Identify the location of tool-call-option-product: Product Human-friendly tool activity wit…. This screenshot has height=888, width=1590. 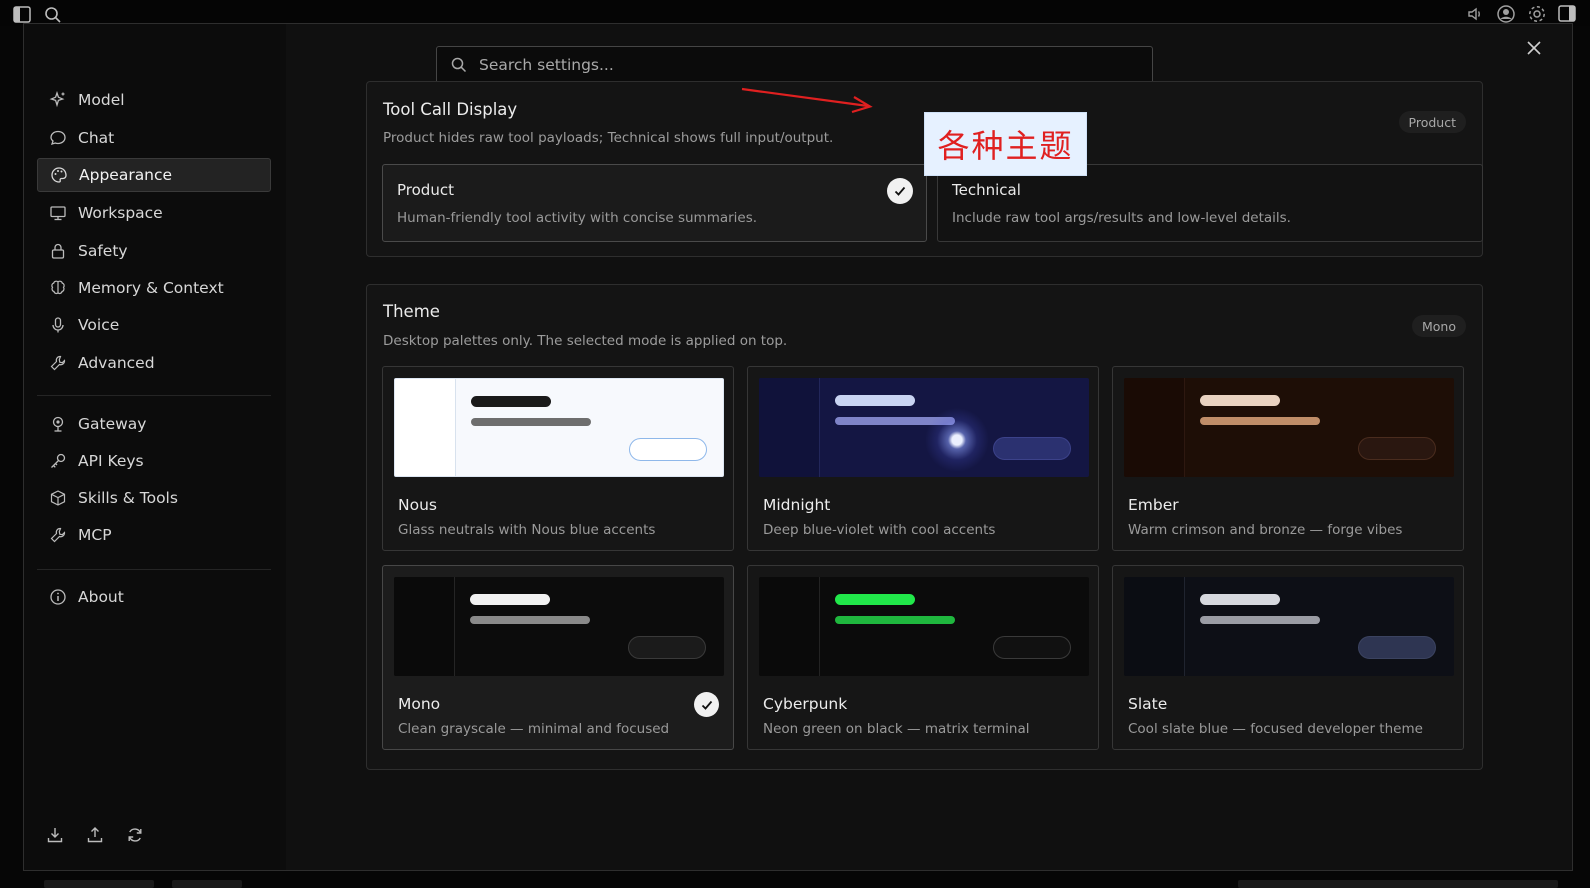
(654, 203).